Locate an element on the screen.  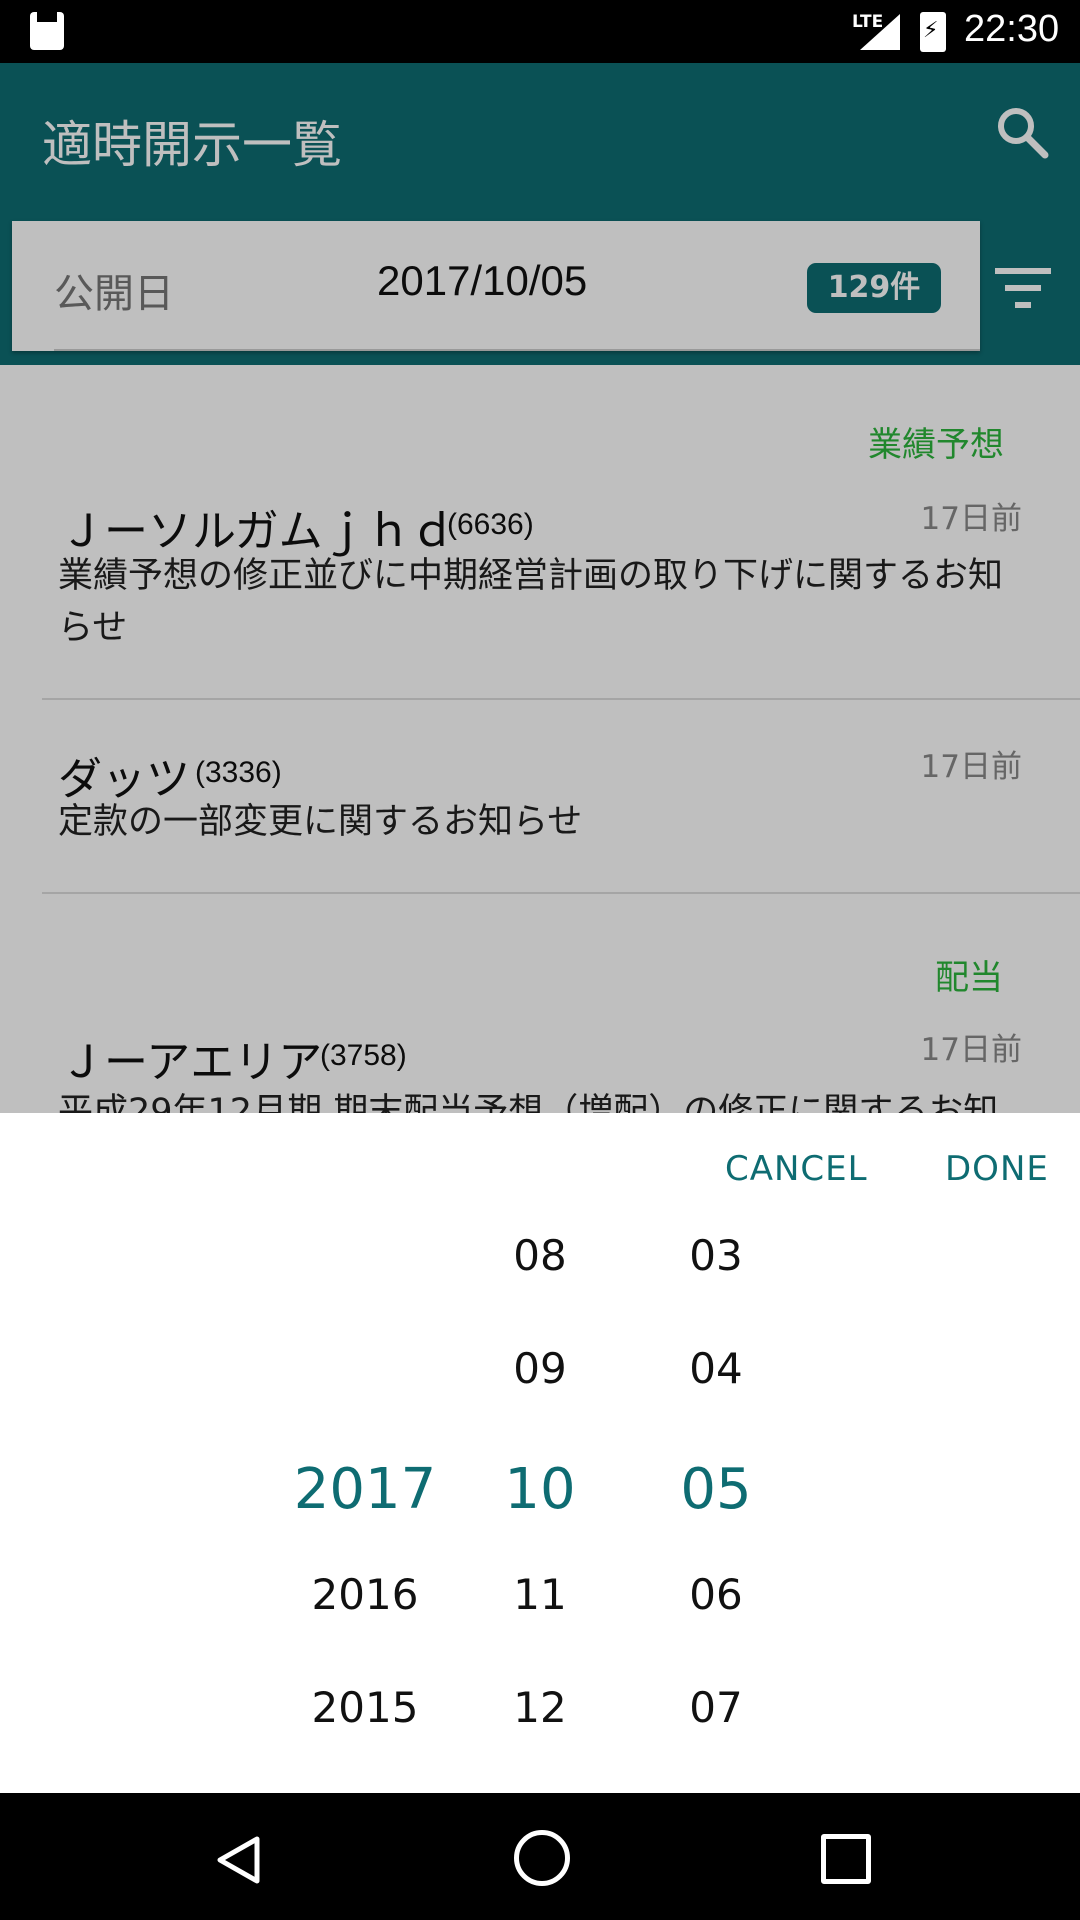
home-icon is located at coordinates (542, 1858).